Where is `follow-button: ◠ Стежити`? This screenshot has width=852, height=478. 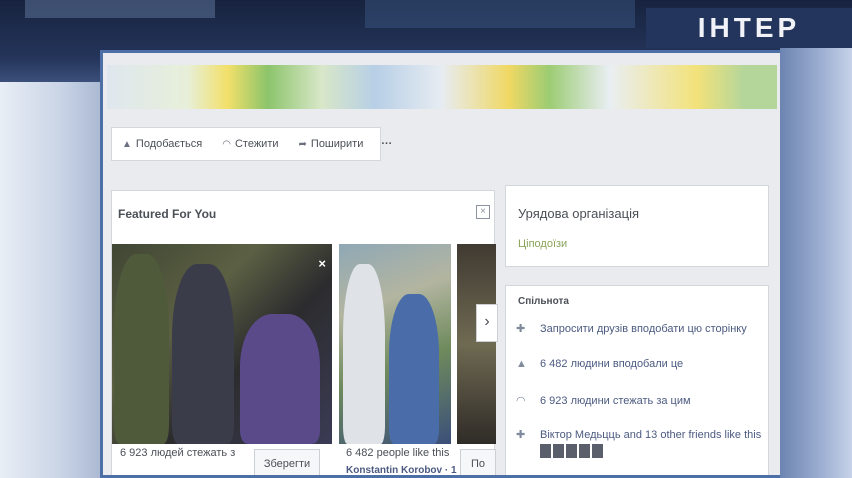
follow-button: ◠ Стежити is located at coordinates (250, 144).